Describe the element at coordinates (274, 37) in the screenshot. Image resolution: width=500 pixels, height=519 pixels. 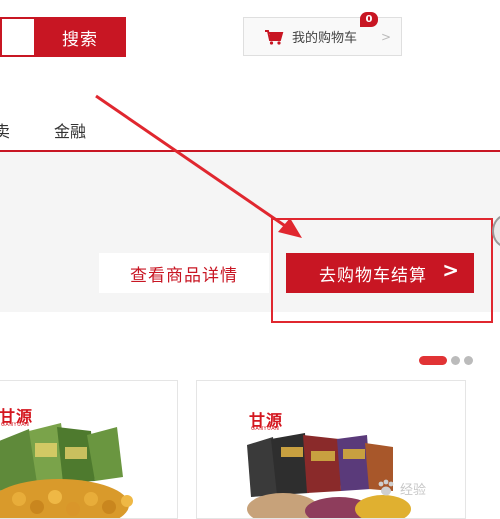
I see `shopping-cart-icon` at that location.